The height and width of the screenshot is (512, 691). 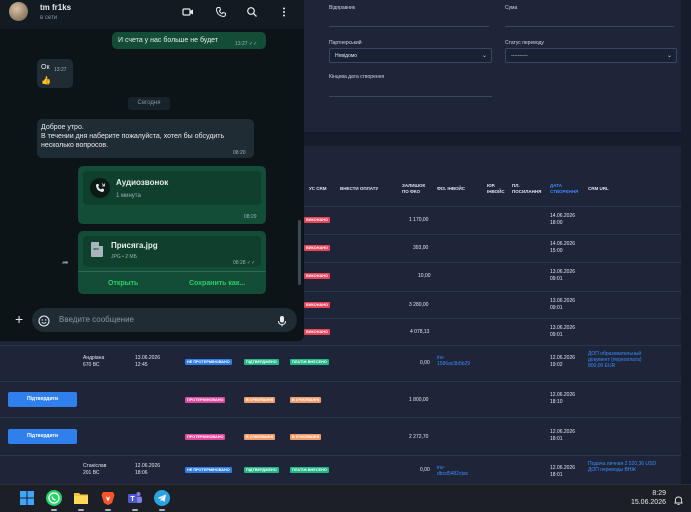 What do you see at coordinates (564, 189) in the screenshot?
I see `col-created-sort: ДАТА СТВОРЕННЯ` at bounding box center [564, 189].